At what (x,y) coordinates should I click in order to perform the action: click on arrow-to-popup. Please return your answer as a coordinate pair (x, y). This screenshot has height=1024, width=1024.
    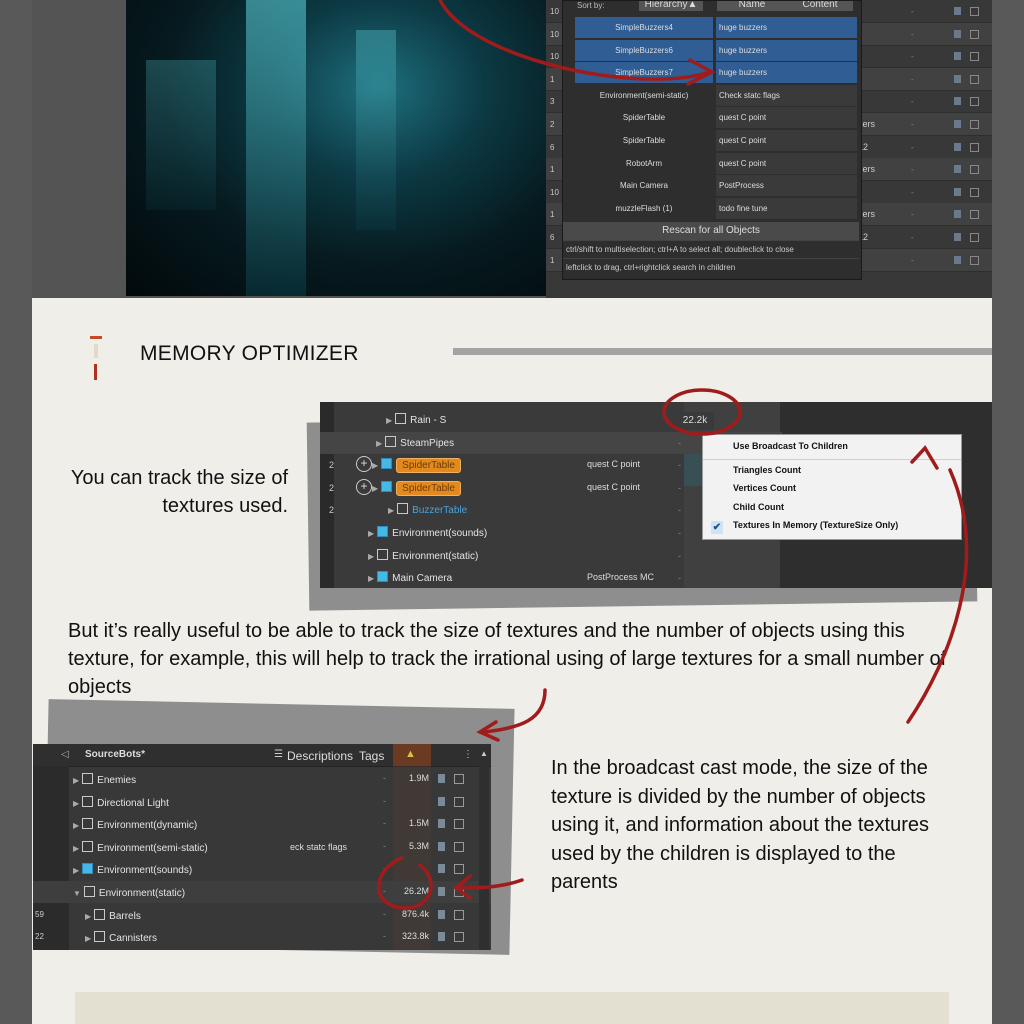
    Looking at the image, I should click on (575, 40).